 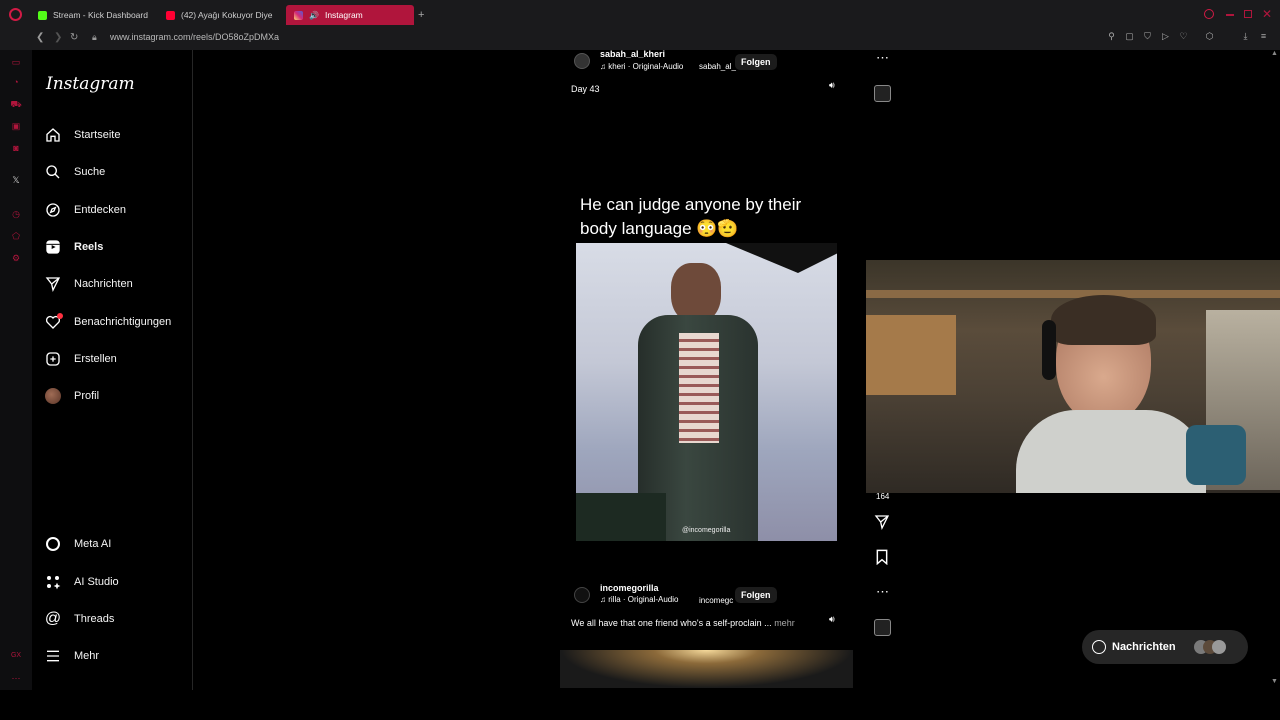 What do you see at coordinates (421, 15) in the screenshot?
I see `new-tab-button: +` at bounding box center [421, 15].